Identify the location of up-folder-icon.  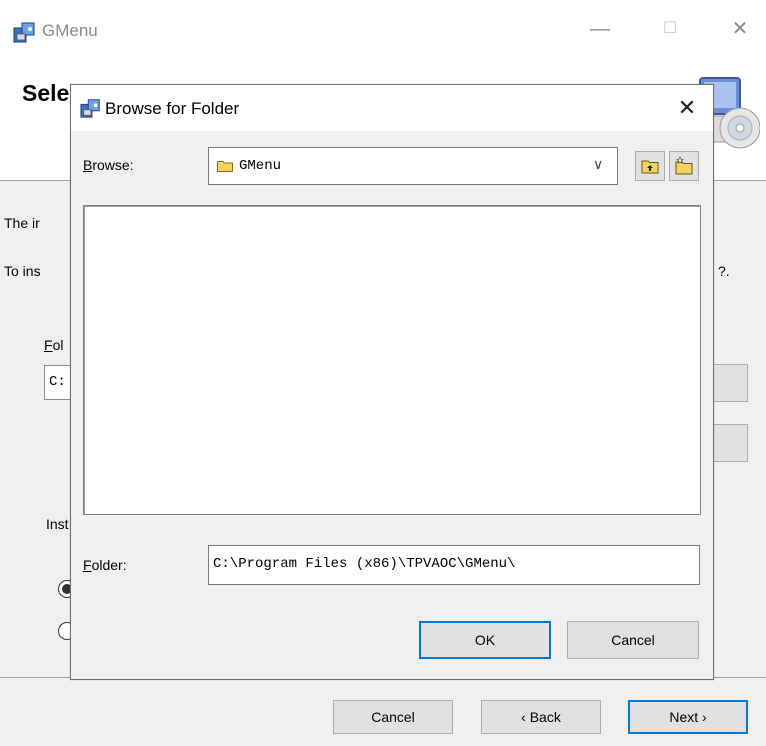
(650, 167).